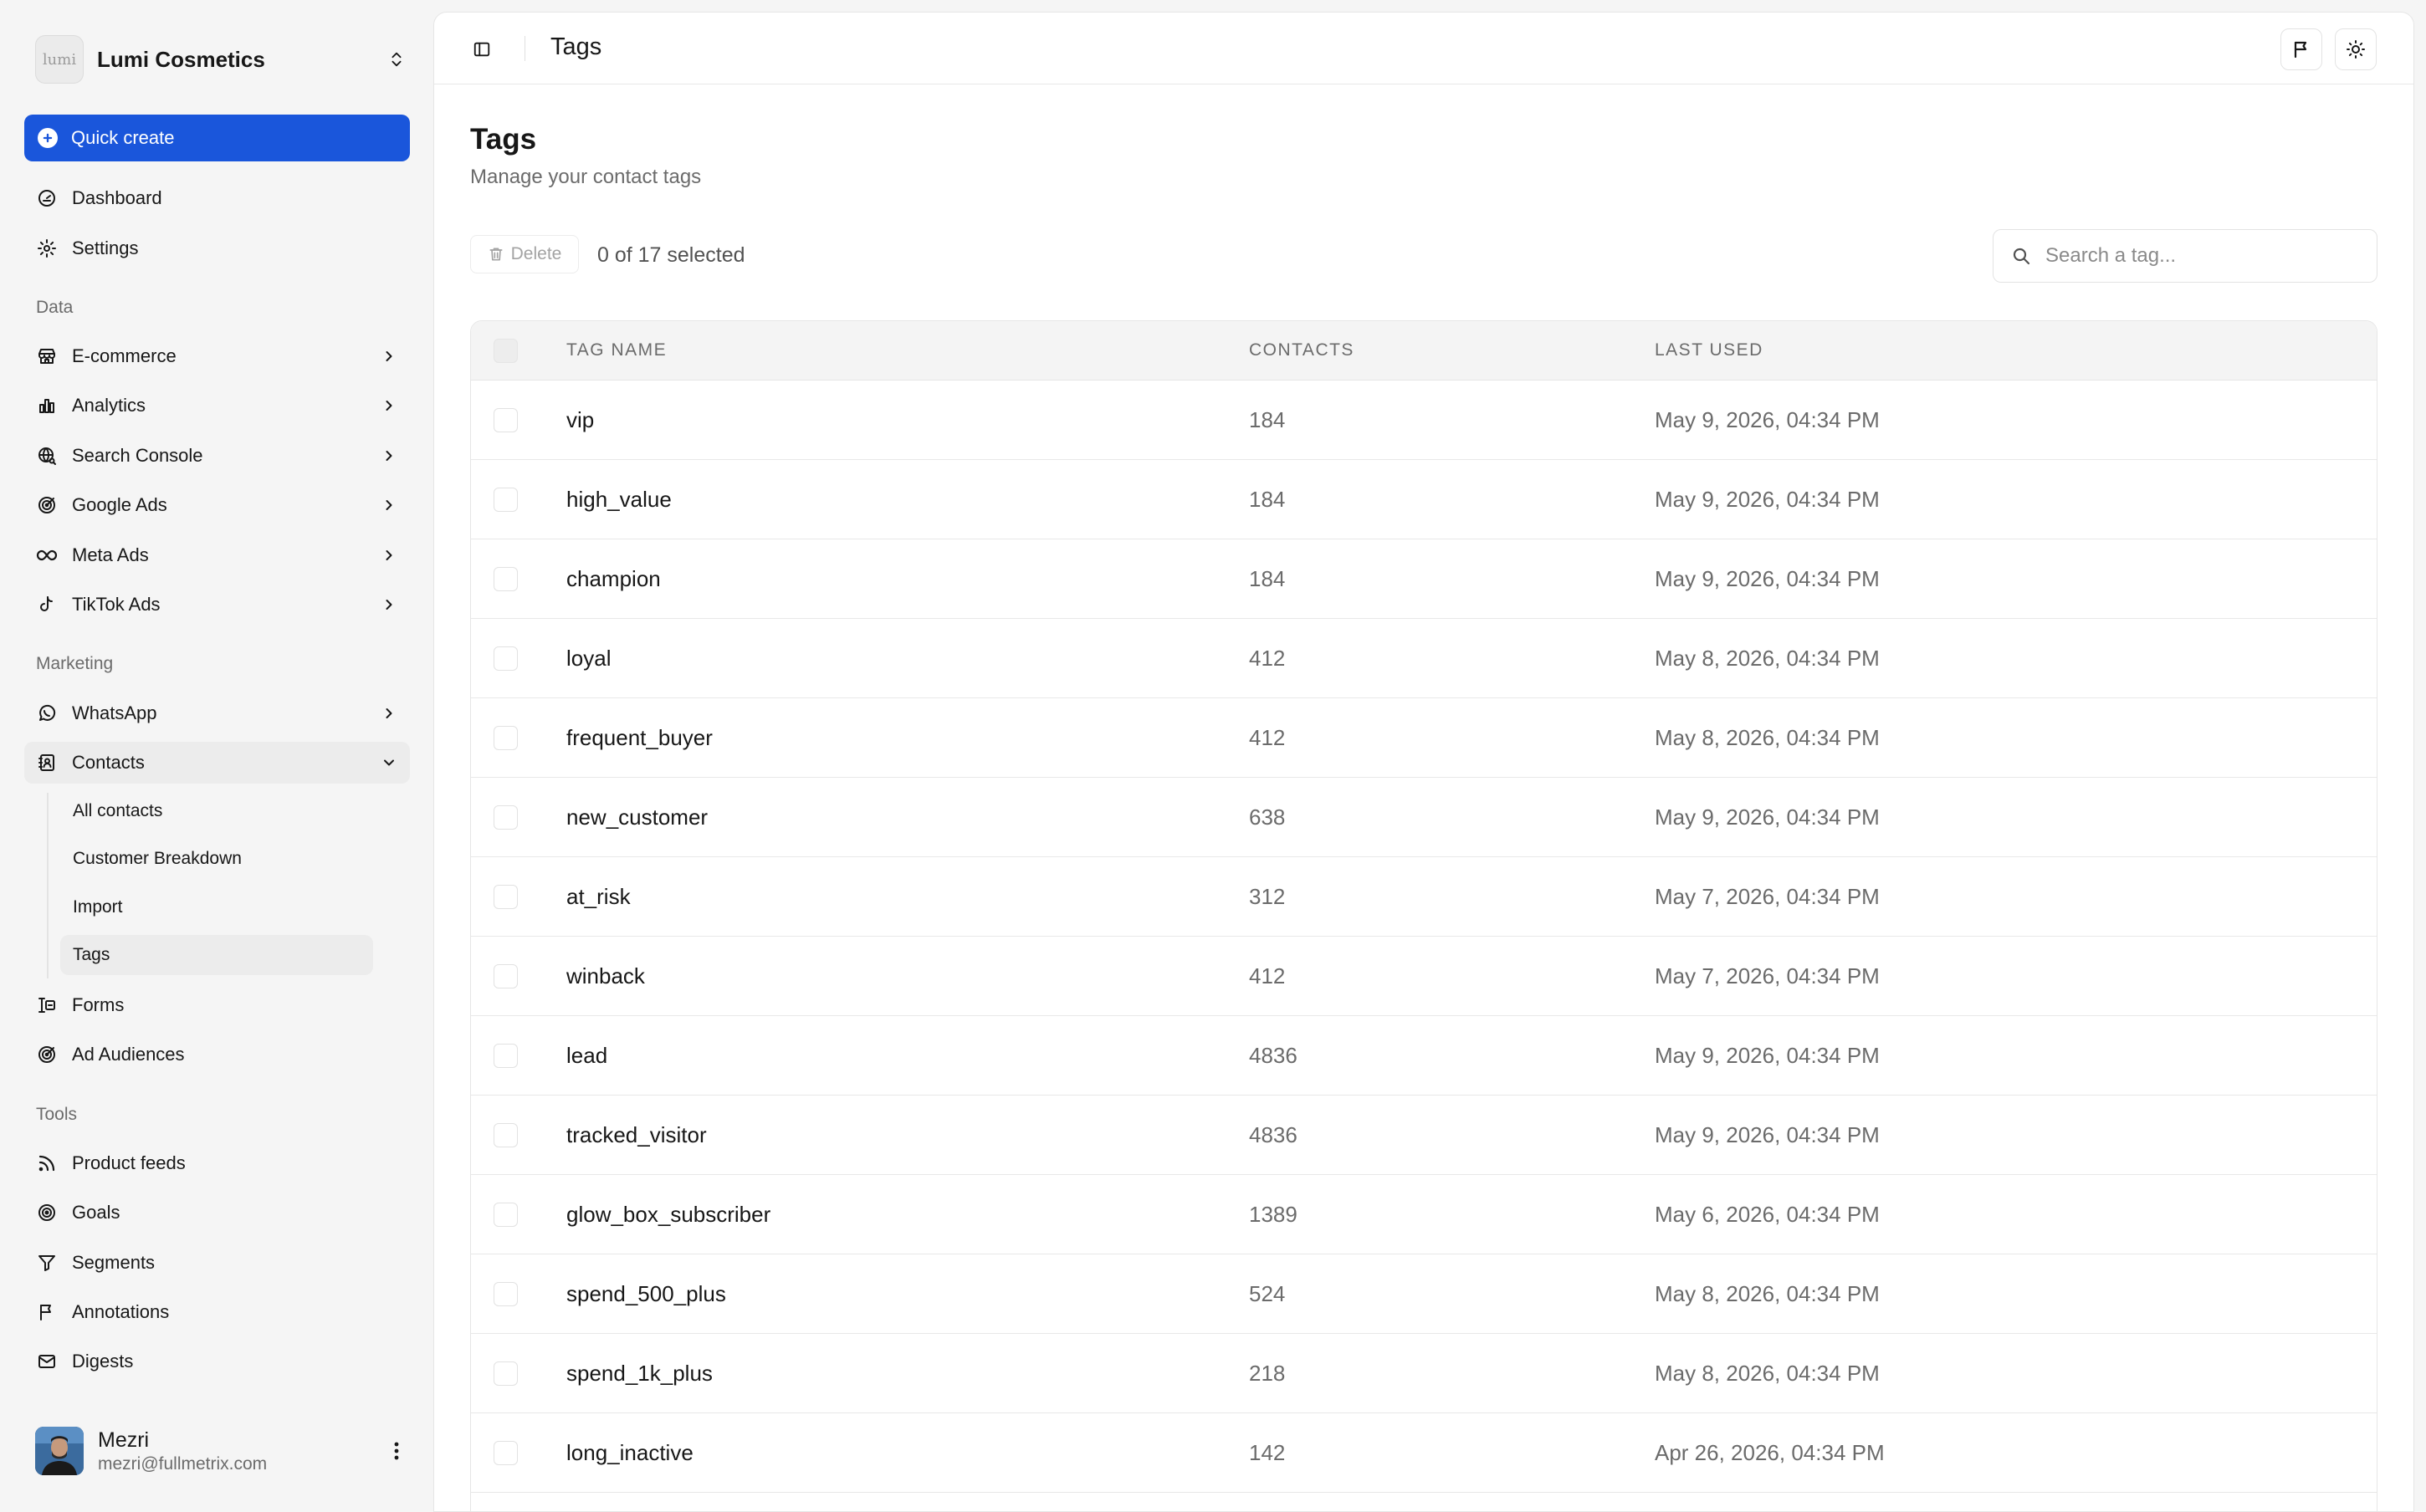 The height and width of the screenshot is (1512, 2426). I want to click on sidebar-item-tiktok-ads: TikTok Ads, so click(217, 605).